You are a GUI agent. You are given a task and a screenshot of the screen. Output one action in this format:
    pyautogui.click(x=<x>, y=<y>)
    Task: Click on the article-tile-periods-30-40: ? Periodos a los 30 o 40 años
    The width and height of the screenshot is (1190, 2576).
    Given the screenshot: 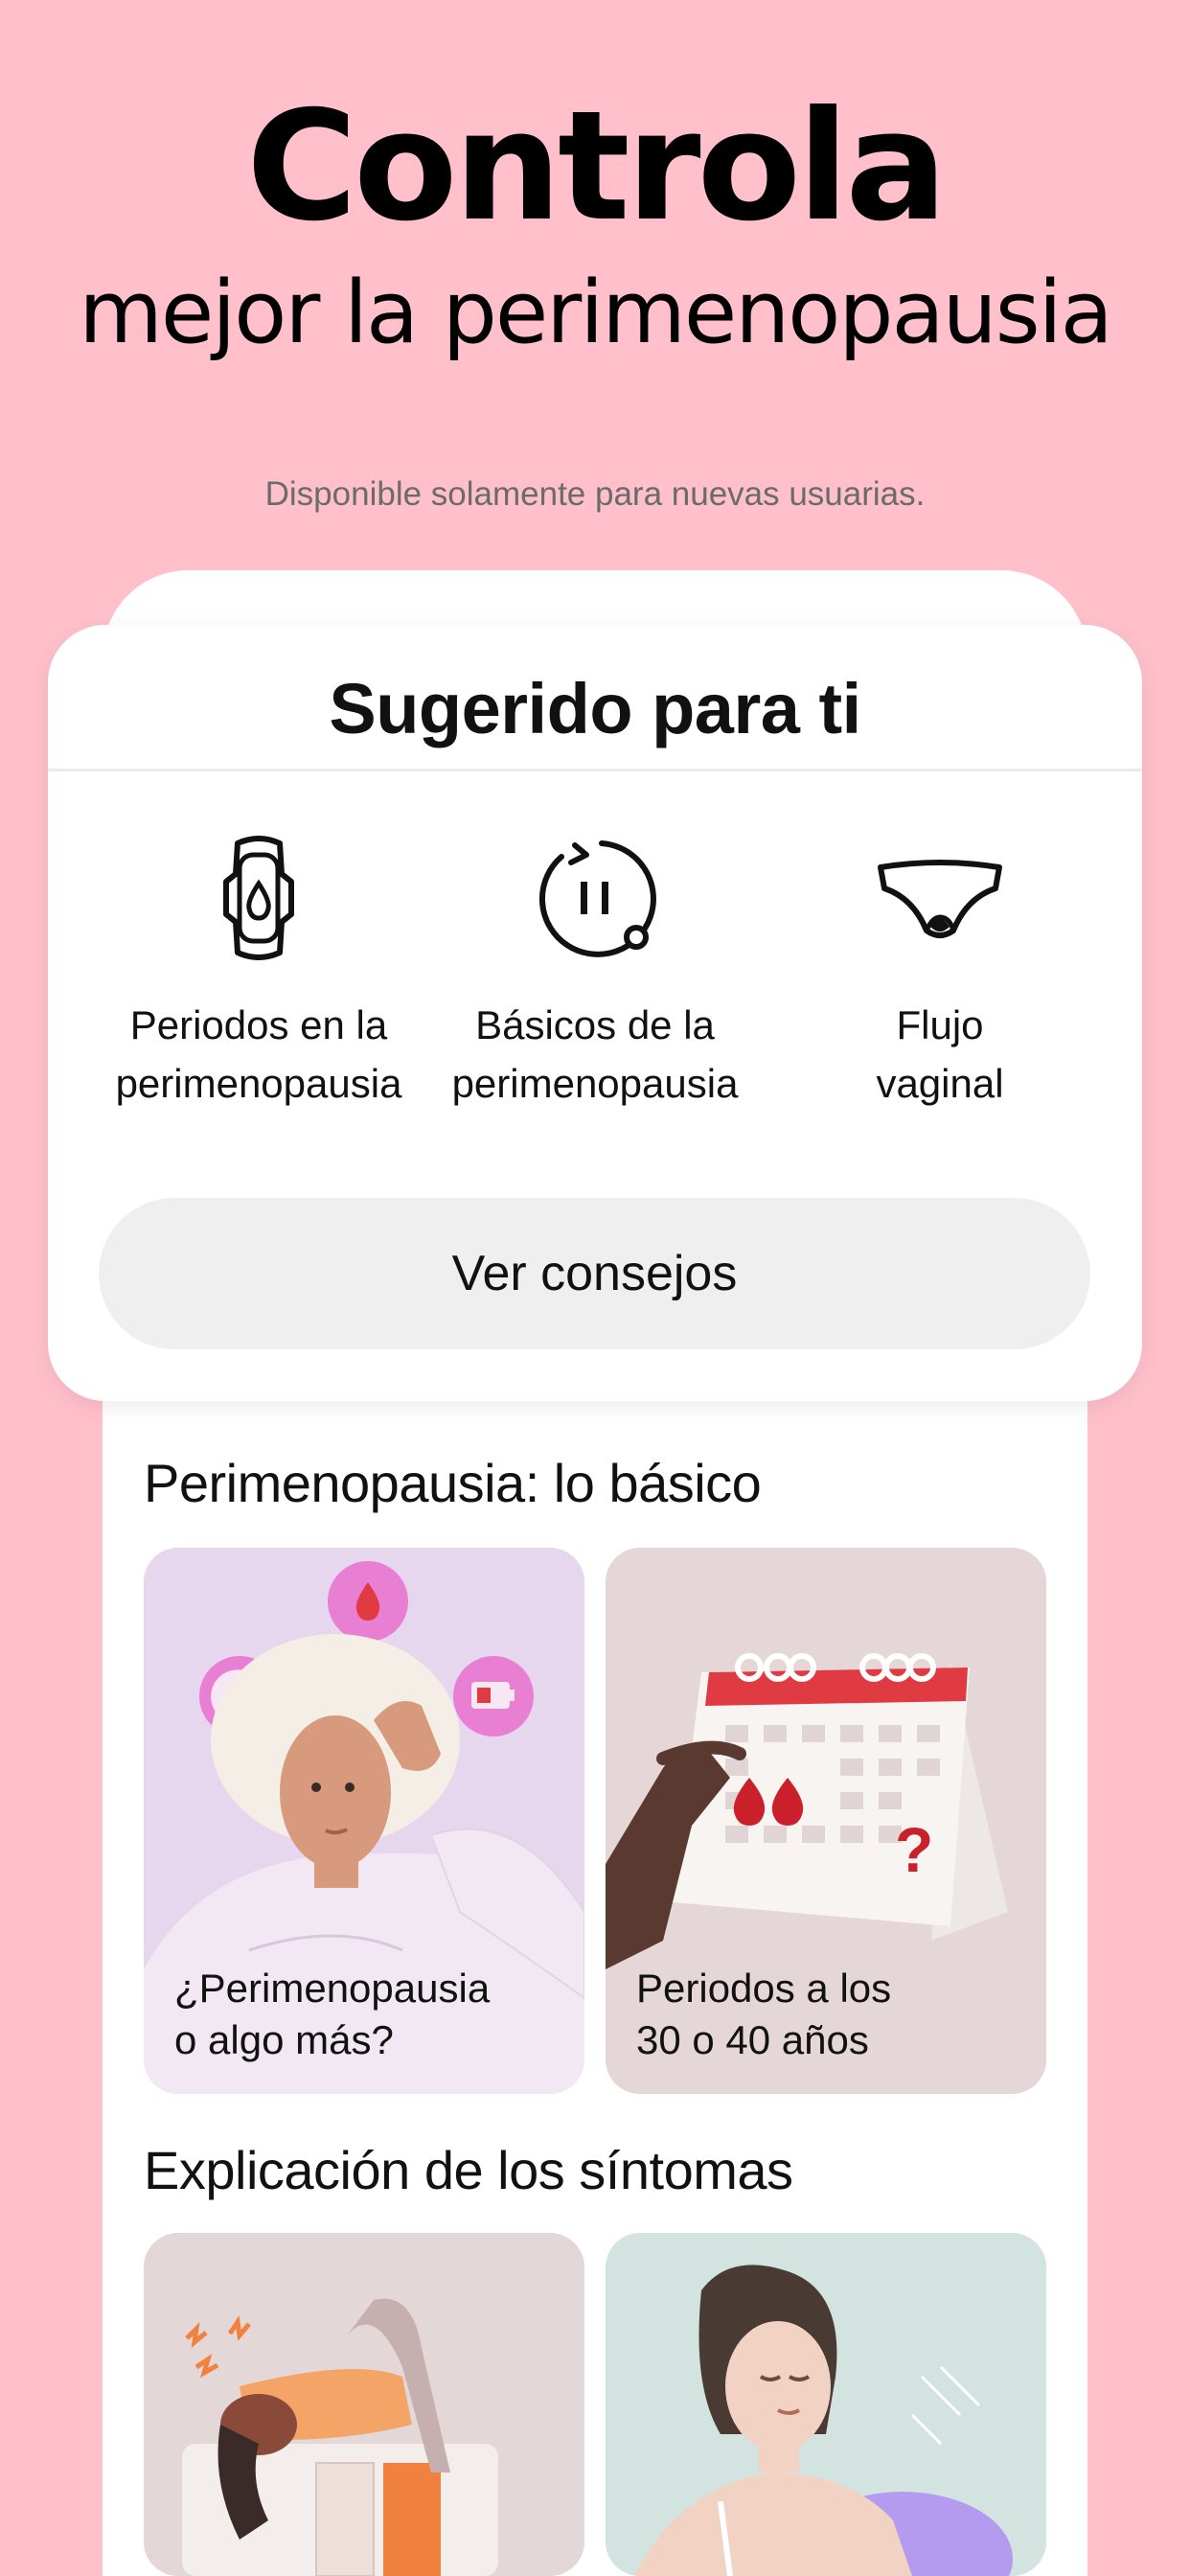 What is the action you would take?
    pyautogui.click(x=826, y=1821)
    